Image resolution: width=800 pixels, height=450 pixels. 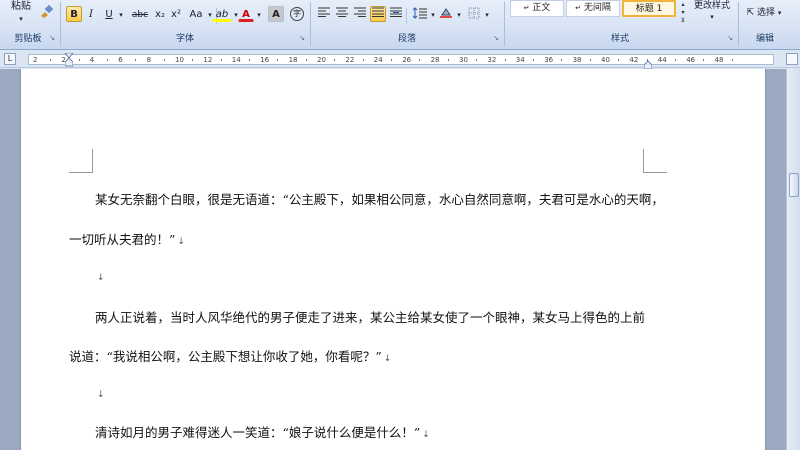 What do you see at coordinates (258, 432) in the screenshot?
I see `document-line-text: 清诗如月的男子难得迷人一笑道：“娘子说什么便是什么！”` at bounding box center [258, 432].